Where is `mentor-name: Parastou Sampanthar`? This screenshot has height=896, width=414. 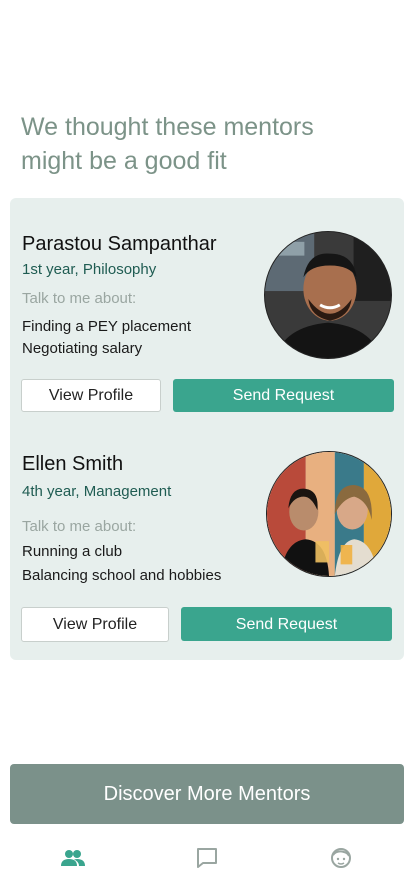 mentor-name: Parastou Sampanthar is located at coordinates (119, 244).